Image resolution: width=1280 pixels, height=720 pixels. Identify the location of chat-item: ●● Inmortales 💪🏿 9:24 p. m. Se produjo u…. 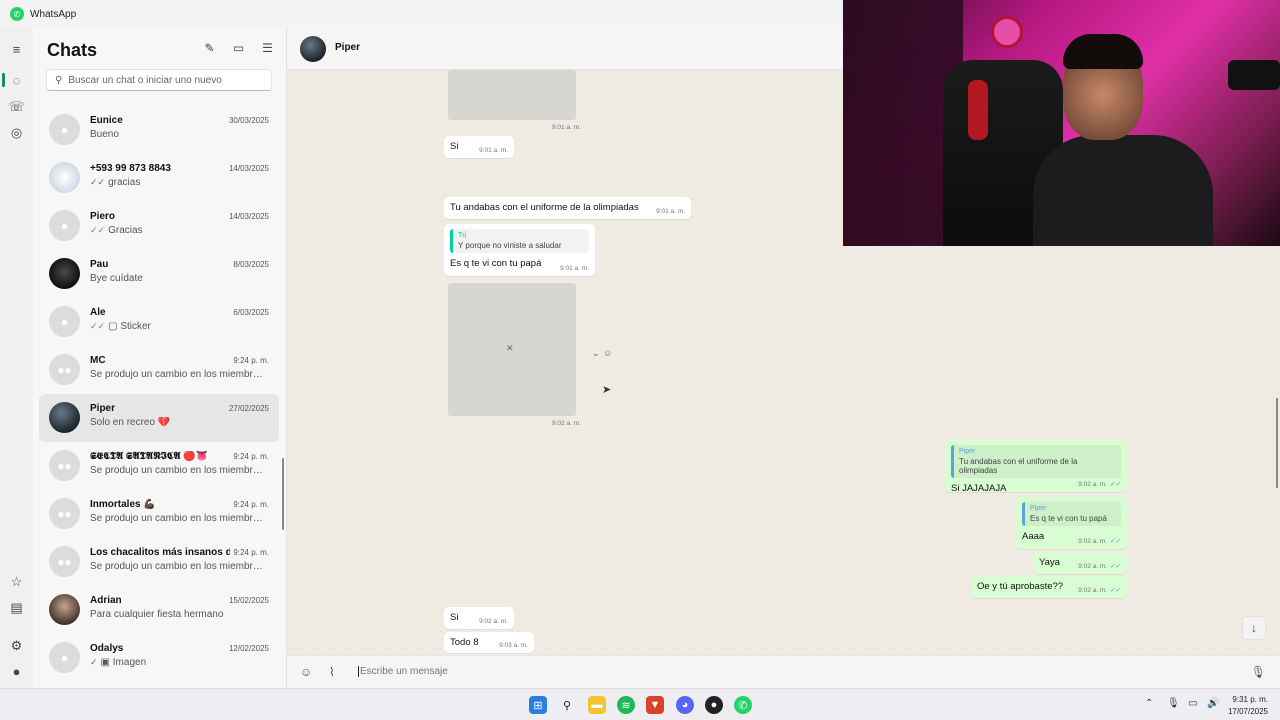
(159, 514).